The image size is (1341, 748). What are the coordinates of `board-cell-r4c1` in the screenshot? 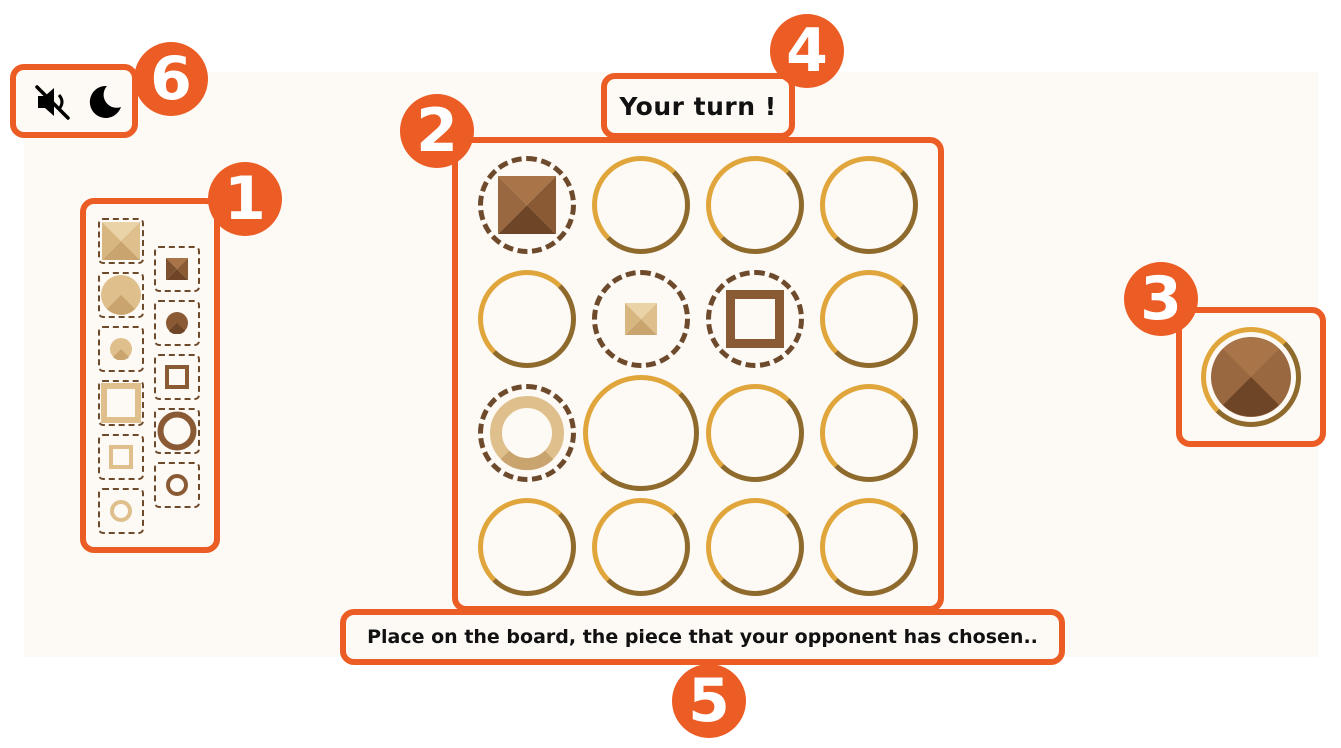 It's located at (527, 547).